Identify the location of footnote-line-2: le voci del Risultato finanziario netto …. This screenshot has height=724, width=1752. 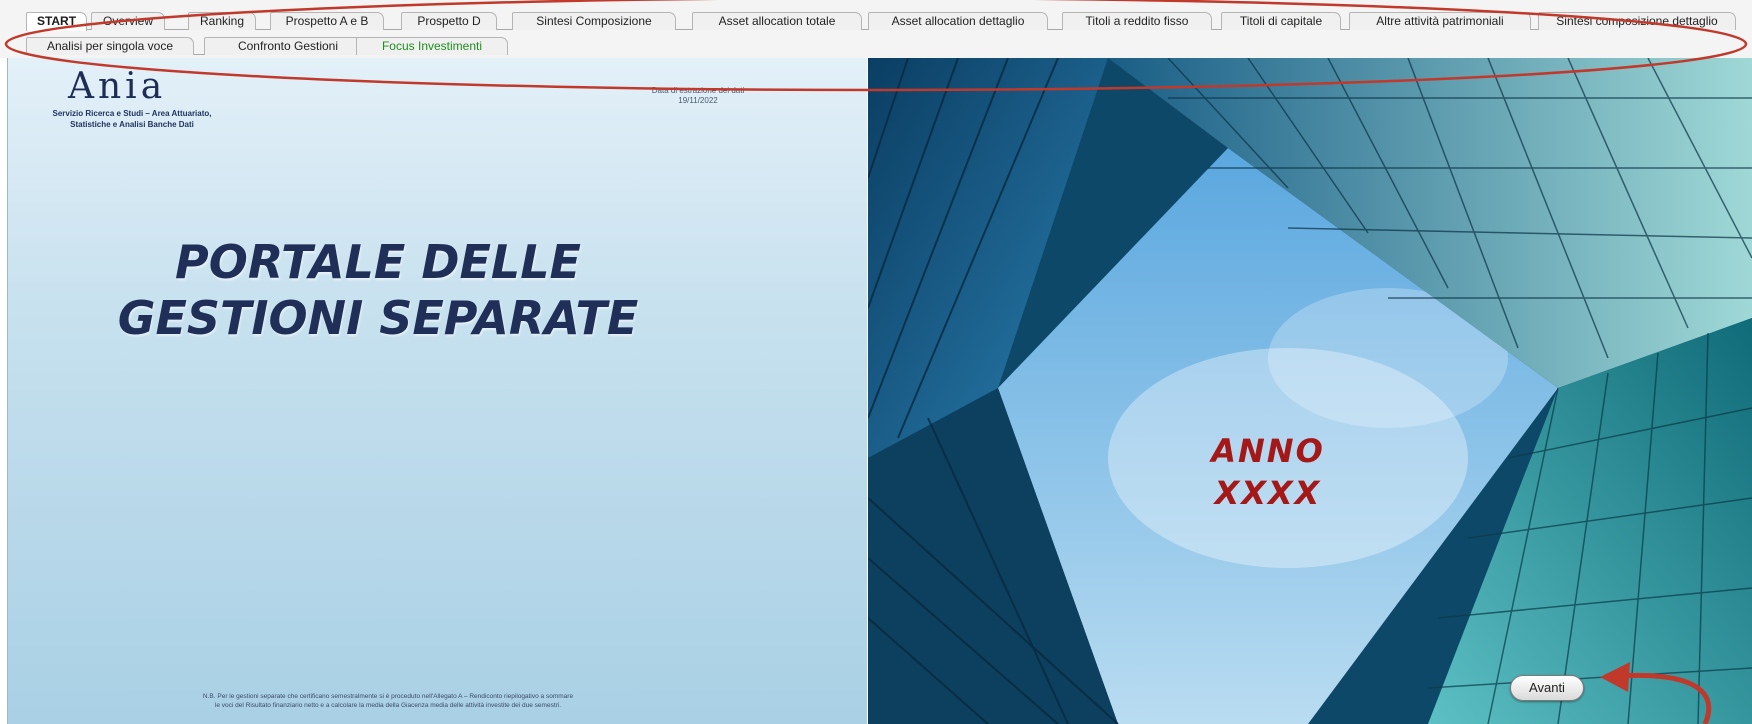
(388, 705).